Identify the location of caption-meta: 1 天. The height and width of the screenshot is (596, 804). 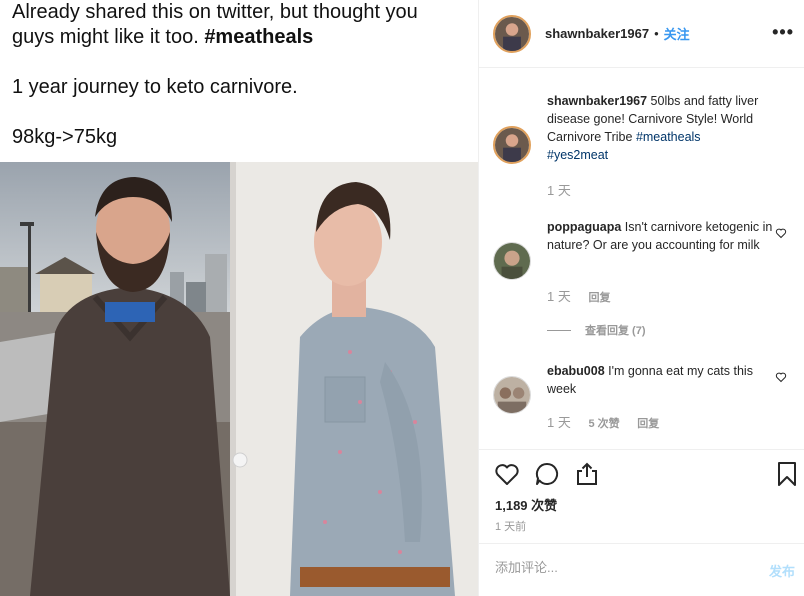
(566, 189).